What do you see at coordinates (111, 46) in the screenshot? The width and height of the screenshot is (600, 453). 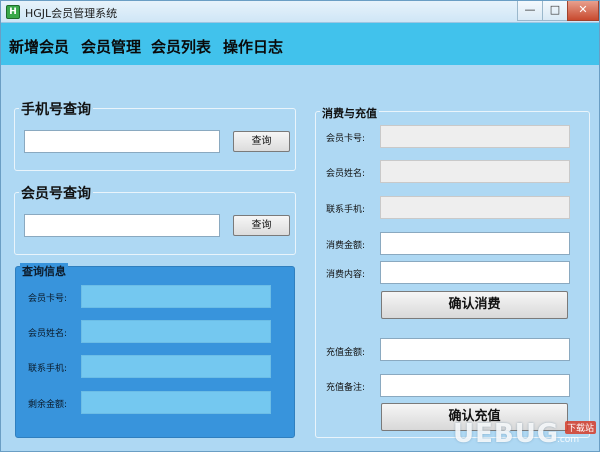 I see `menu-member-manage: 会员管理` at bounding box center [111, 46].